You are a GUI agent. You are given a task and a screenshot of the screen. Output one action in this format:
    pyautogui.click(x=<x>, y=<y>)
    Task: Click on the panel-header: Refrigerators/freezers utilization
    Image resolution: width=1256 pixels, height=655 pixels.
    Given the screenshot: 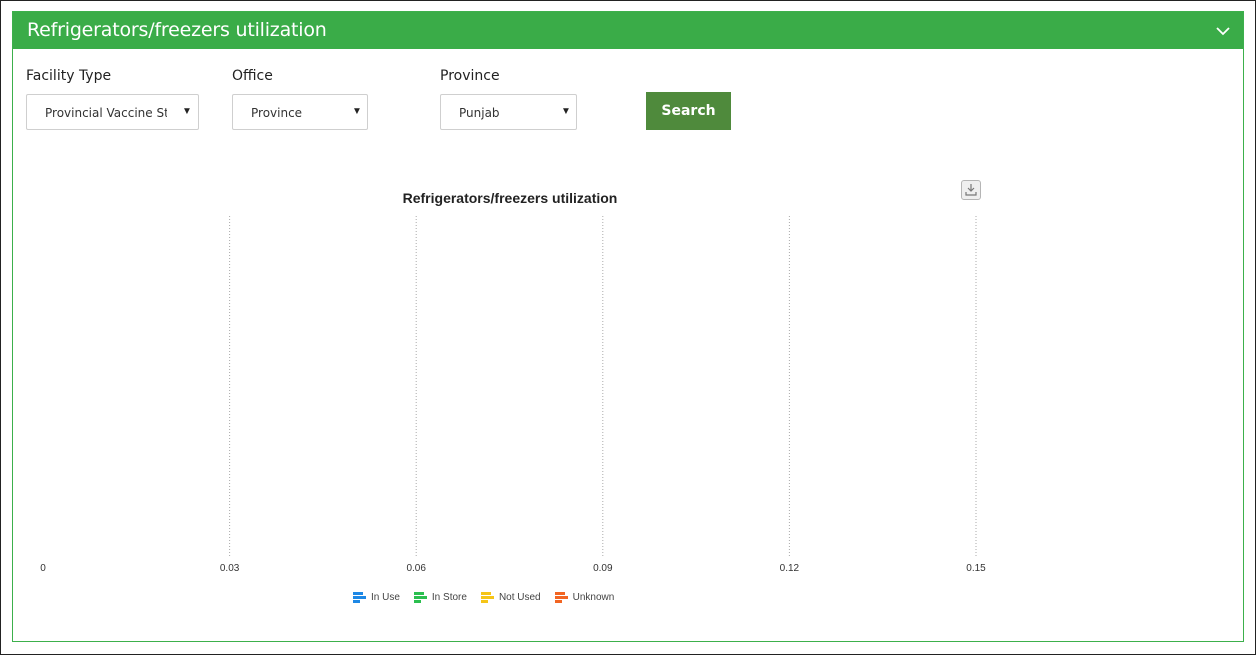 What is the action you would take?
    pyautogui.click(x=628, y=30)
    